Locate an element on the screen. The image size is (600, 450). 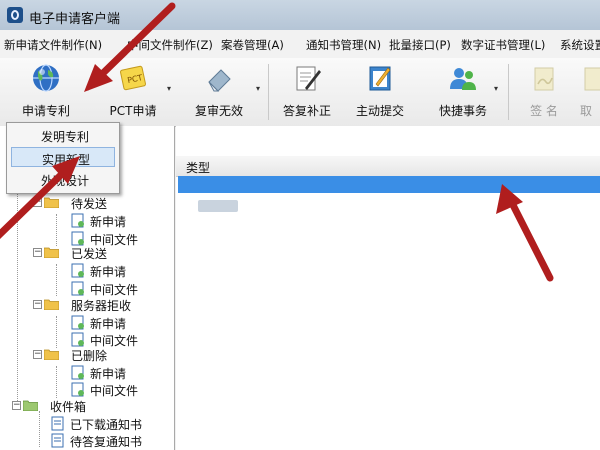
quick-affairs-button: 快捷事务 is located at coordinates (463, 91).